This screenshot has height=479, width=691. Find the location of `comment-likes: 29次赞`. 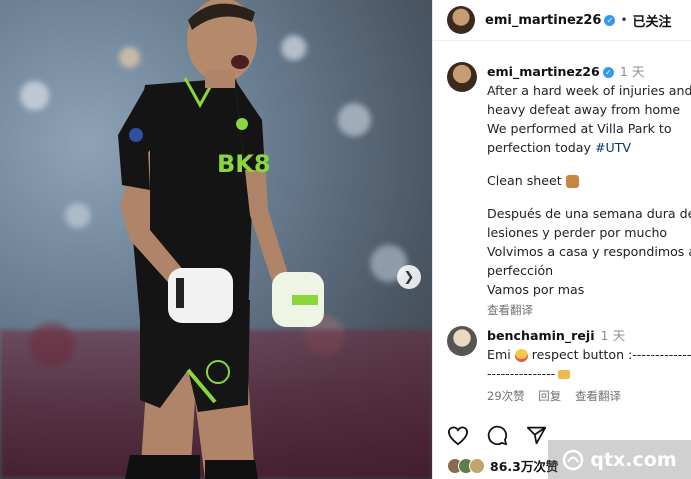

comment-likes: 29次赞 is located at coordinates (506, 396).